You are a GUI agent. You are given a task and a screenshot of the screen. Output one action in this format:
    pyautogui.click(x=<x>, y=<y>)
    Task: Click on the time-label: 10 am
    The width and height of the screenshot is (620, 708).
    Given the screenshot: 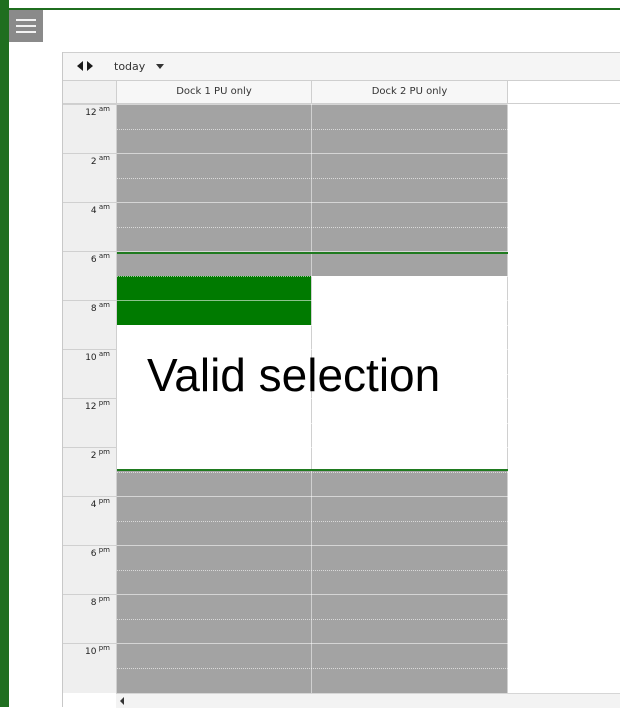 What is the action you would take?
    pyautogui.click(x=97, y=356)
    